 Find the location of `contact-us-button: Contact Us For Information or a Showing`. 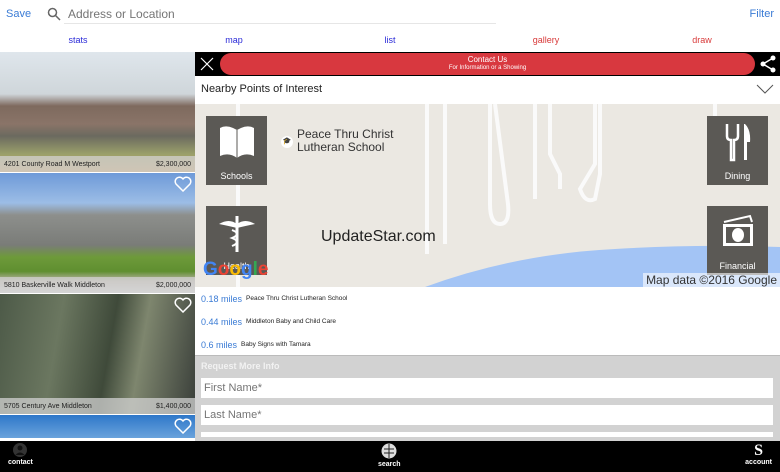

contact-us-button: Contact Us For Information or a Showing is located at coordinates (487, 64).